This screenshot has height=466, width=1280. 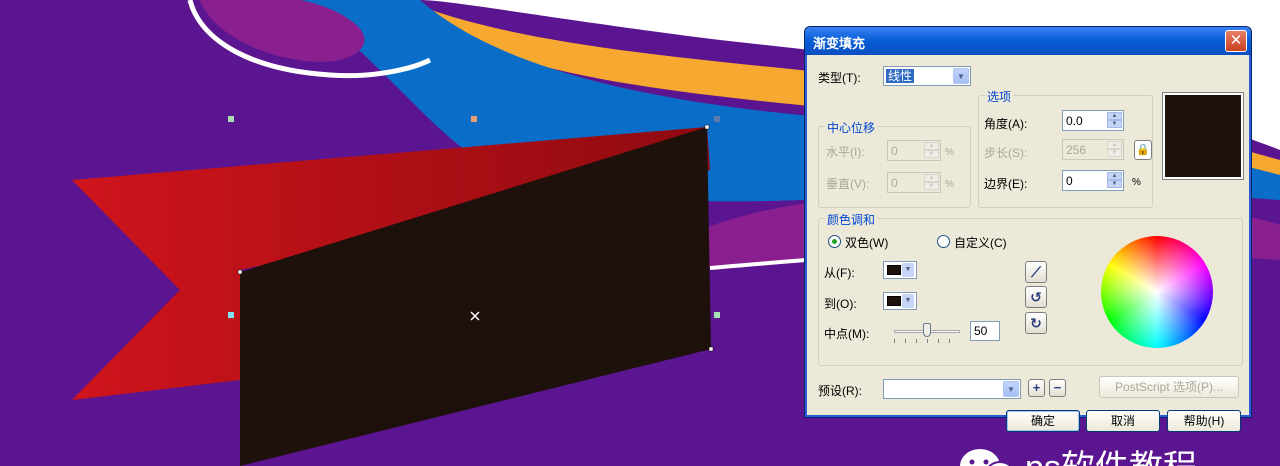 I want to click on cancel-button: 取消, so click(x=1123, y=421).